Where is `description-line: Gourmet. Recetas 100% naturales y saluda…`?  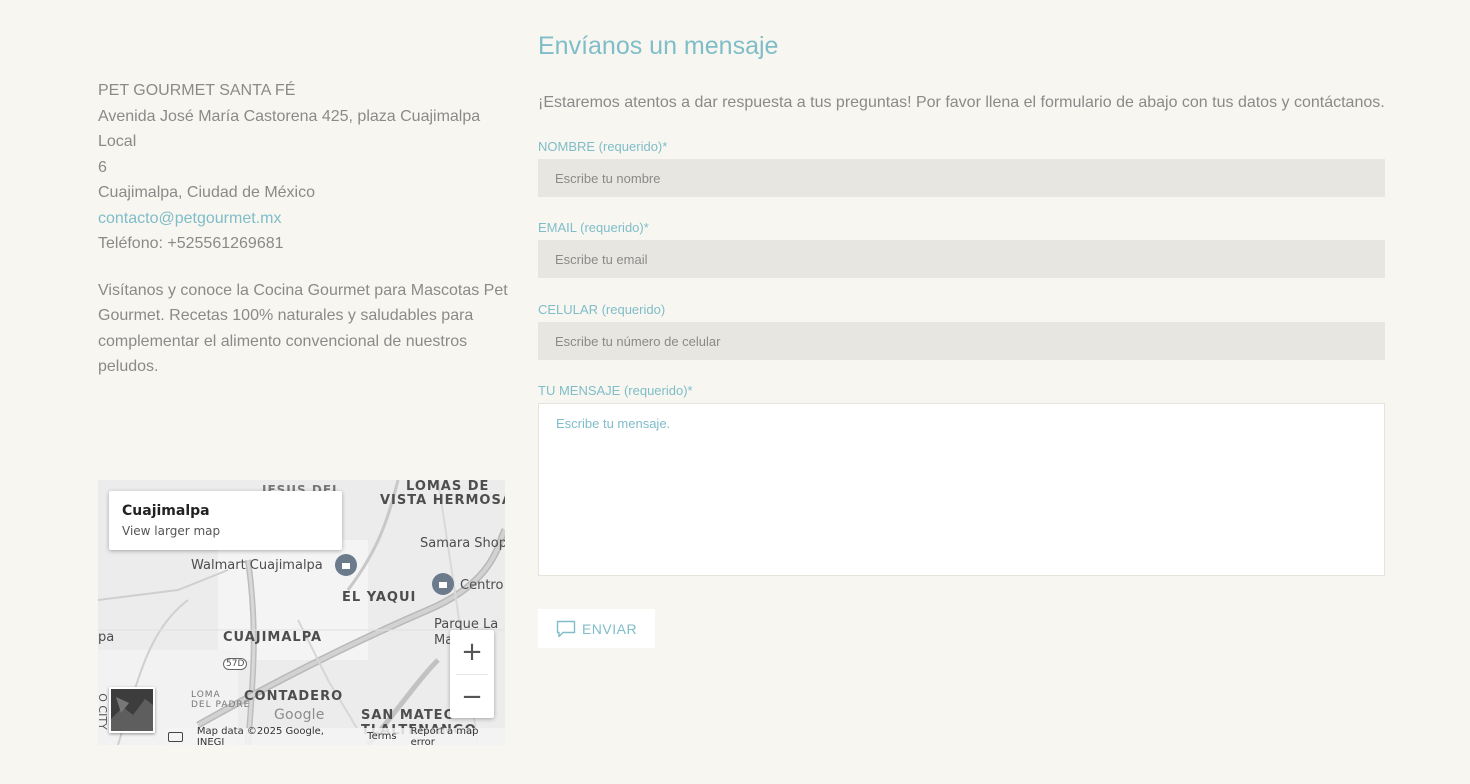
description-line: Gourmet. Recetas 100% naturales y saluda… is located at coordinates (286, 315).